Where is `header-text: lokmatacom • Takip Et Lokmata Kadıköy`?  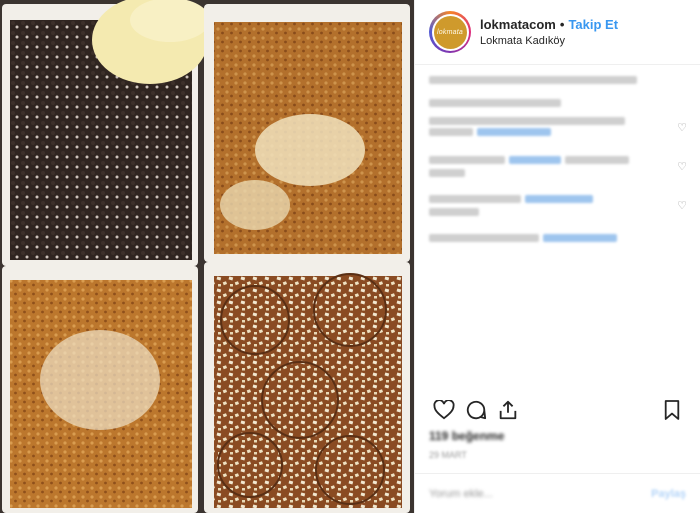
header-text: lokmatacom • Takip Et Lokmata Kadıköy is located at coordinates (549, 32).